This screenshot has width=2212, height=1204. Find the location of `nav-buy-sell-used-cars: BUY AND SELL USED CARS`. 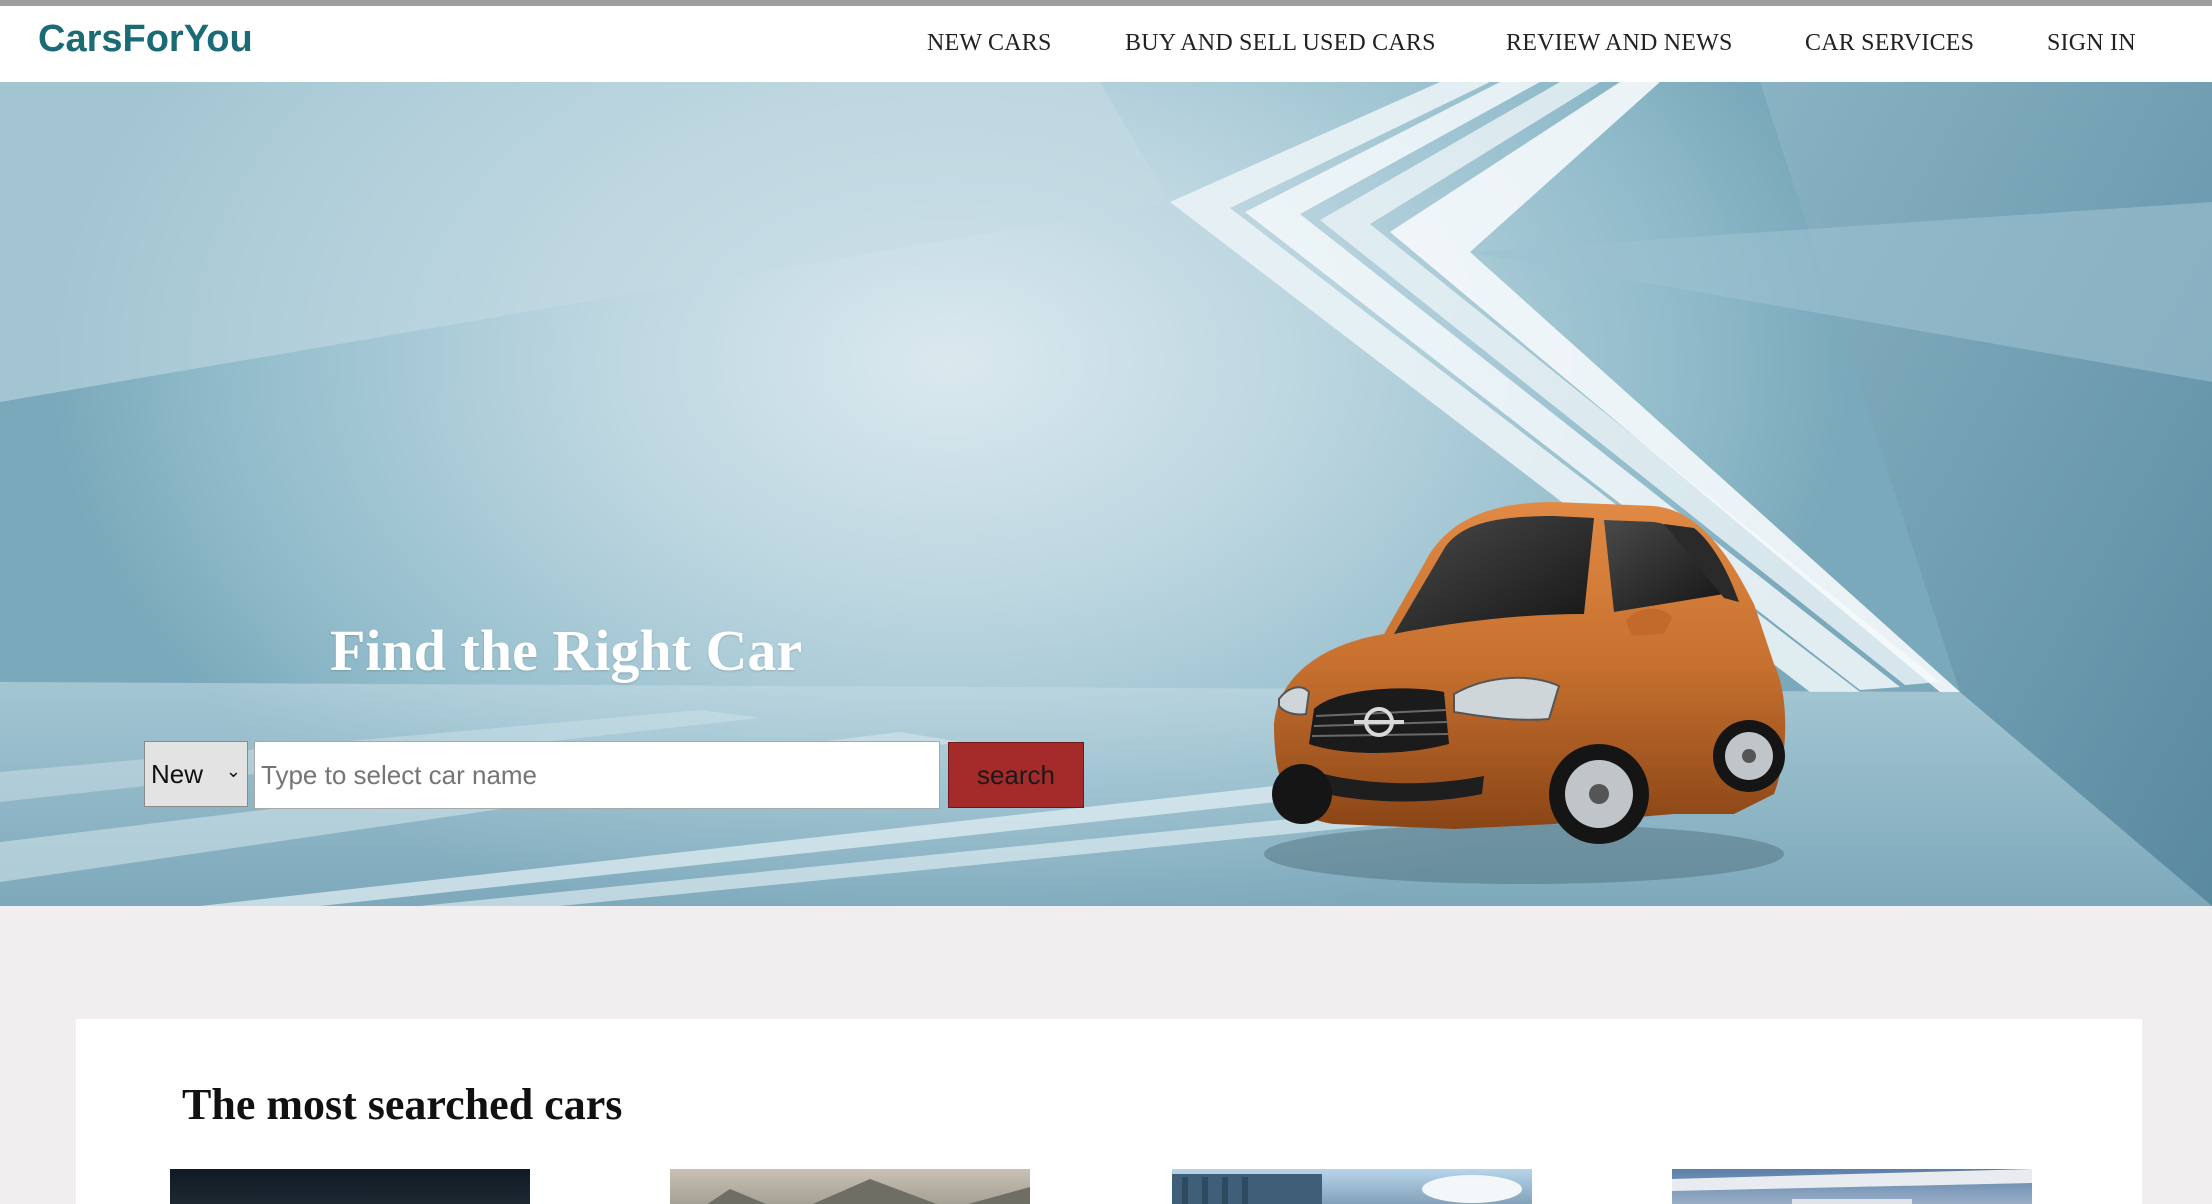

nav-buy-sell-used-cars: BUY AND SELL USED CARS is located at coordinates (1280, 43).